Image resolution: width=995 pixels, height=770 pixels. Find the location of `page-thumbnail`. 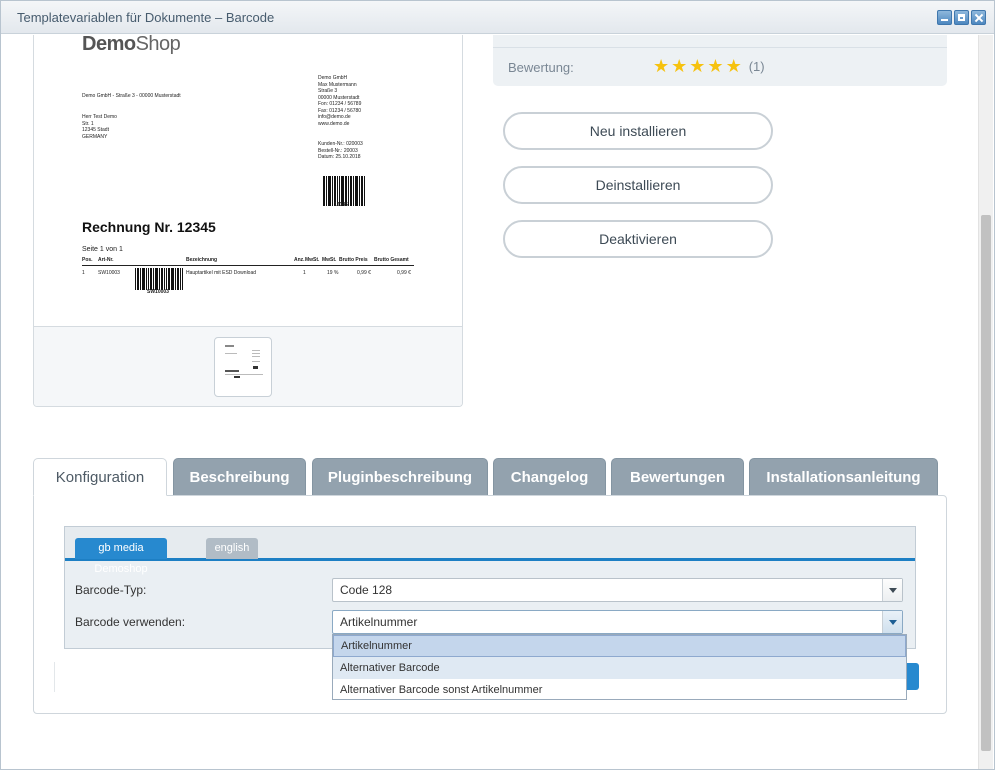

page-thumbnail is located at coordinates (243, 367).